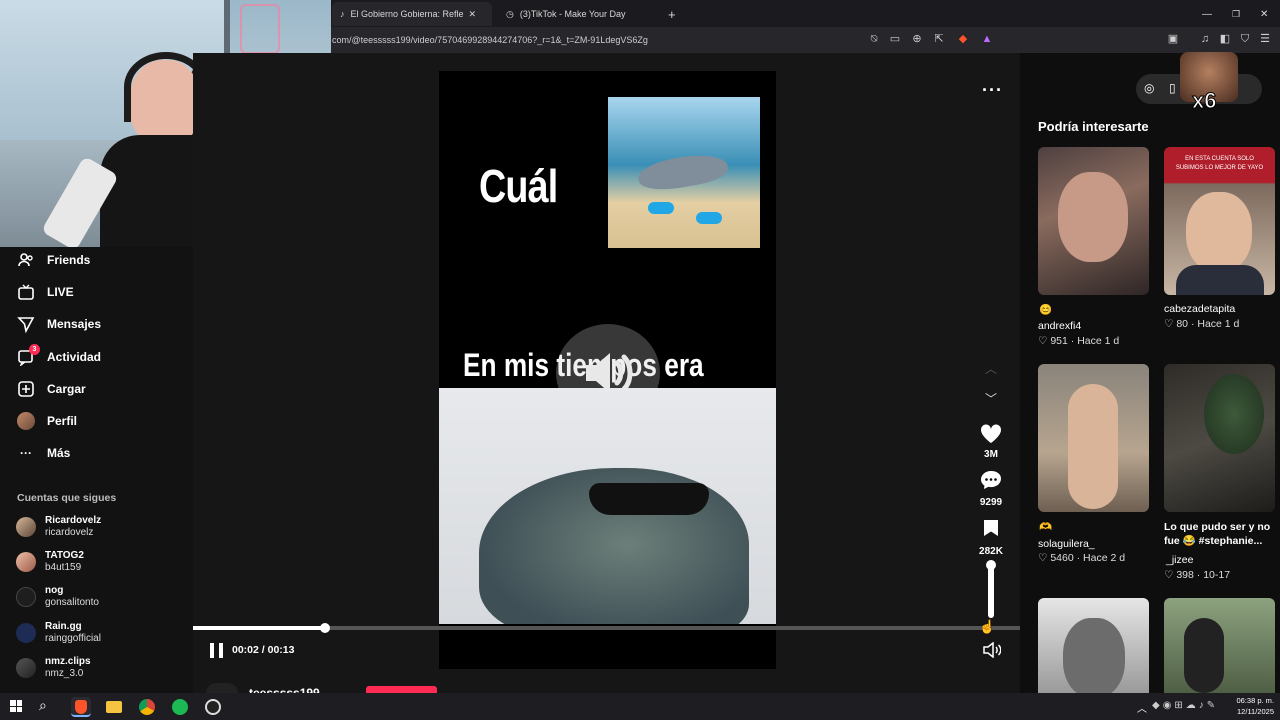 This screenshot has width=1280, height=720. I want to click on windows-start-icon, so click(16, 706).